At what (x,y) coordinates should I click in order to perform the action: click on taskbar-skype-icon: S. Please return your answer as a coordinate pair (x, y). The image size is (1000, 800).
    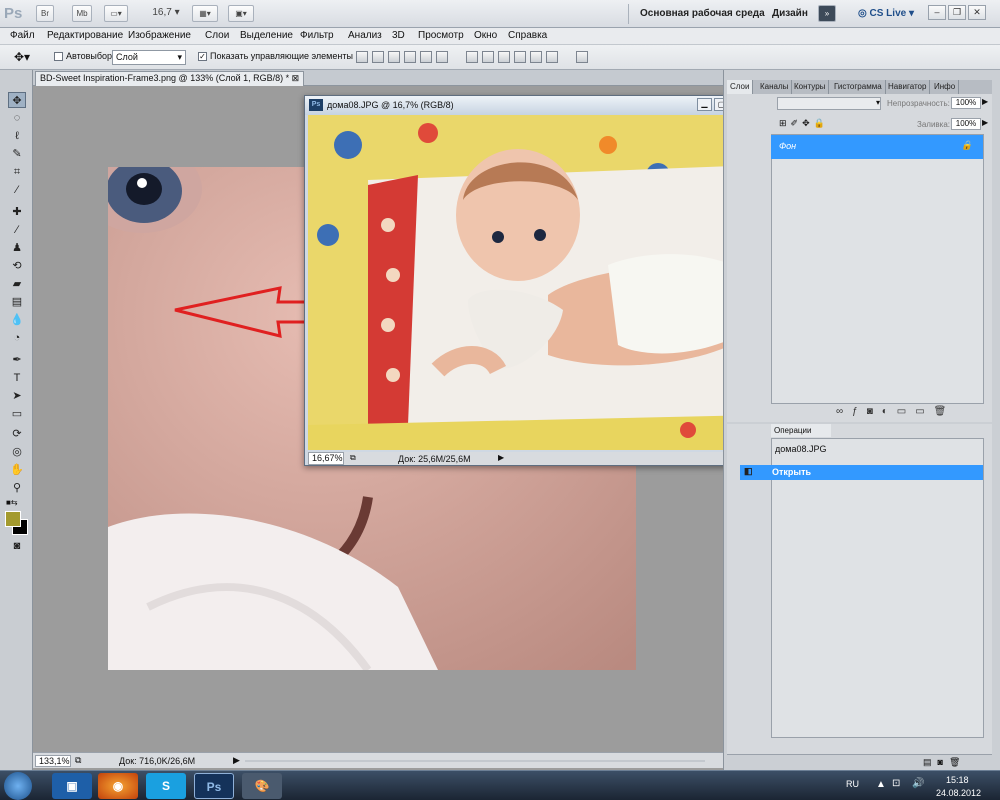
    Looking at the image, I should click on (166, 786).